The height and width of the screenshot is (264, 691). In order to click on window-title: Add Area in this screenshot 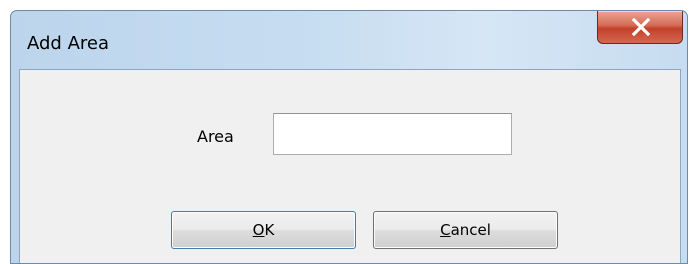, I will do `click(68, 43)`.